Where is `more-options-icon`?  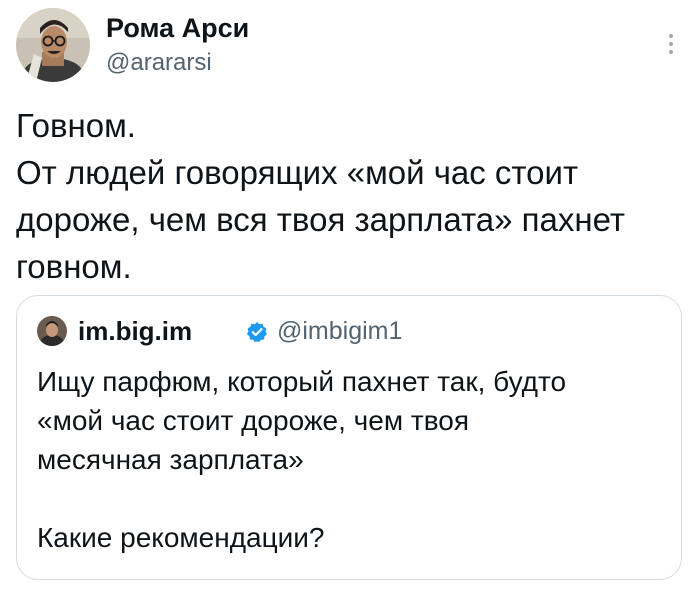
more-options-icon is located at coordinates (671, 45).